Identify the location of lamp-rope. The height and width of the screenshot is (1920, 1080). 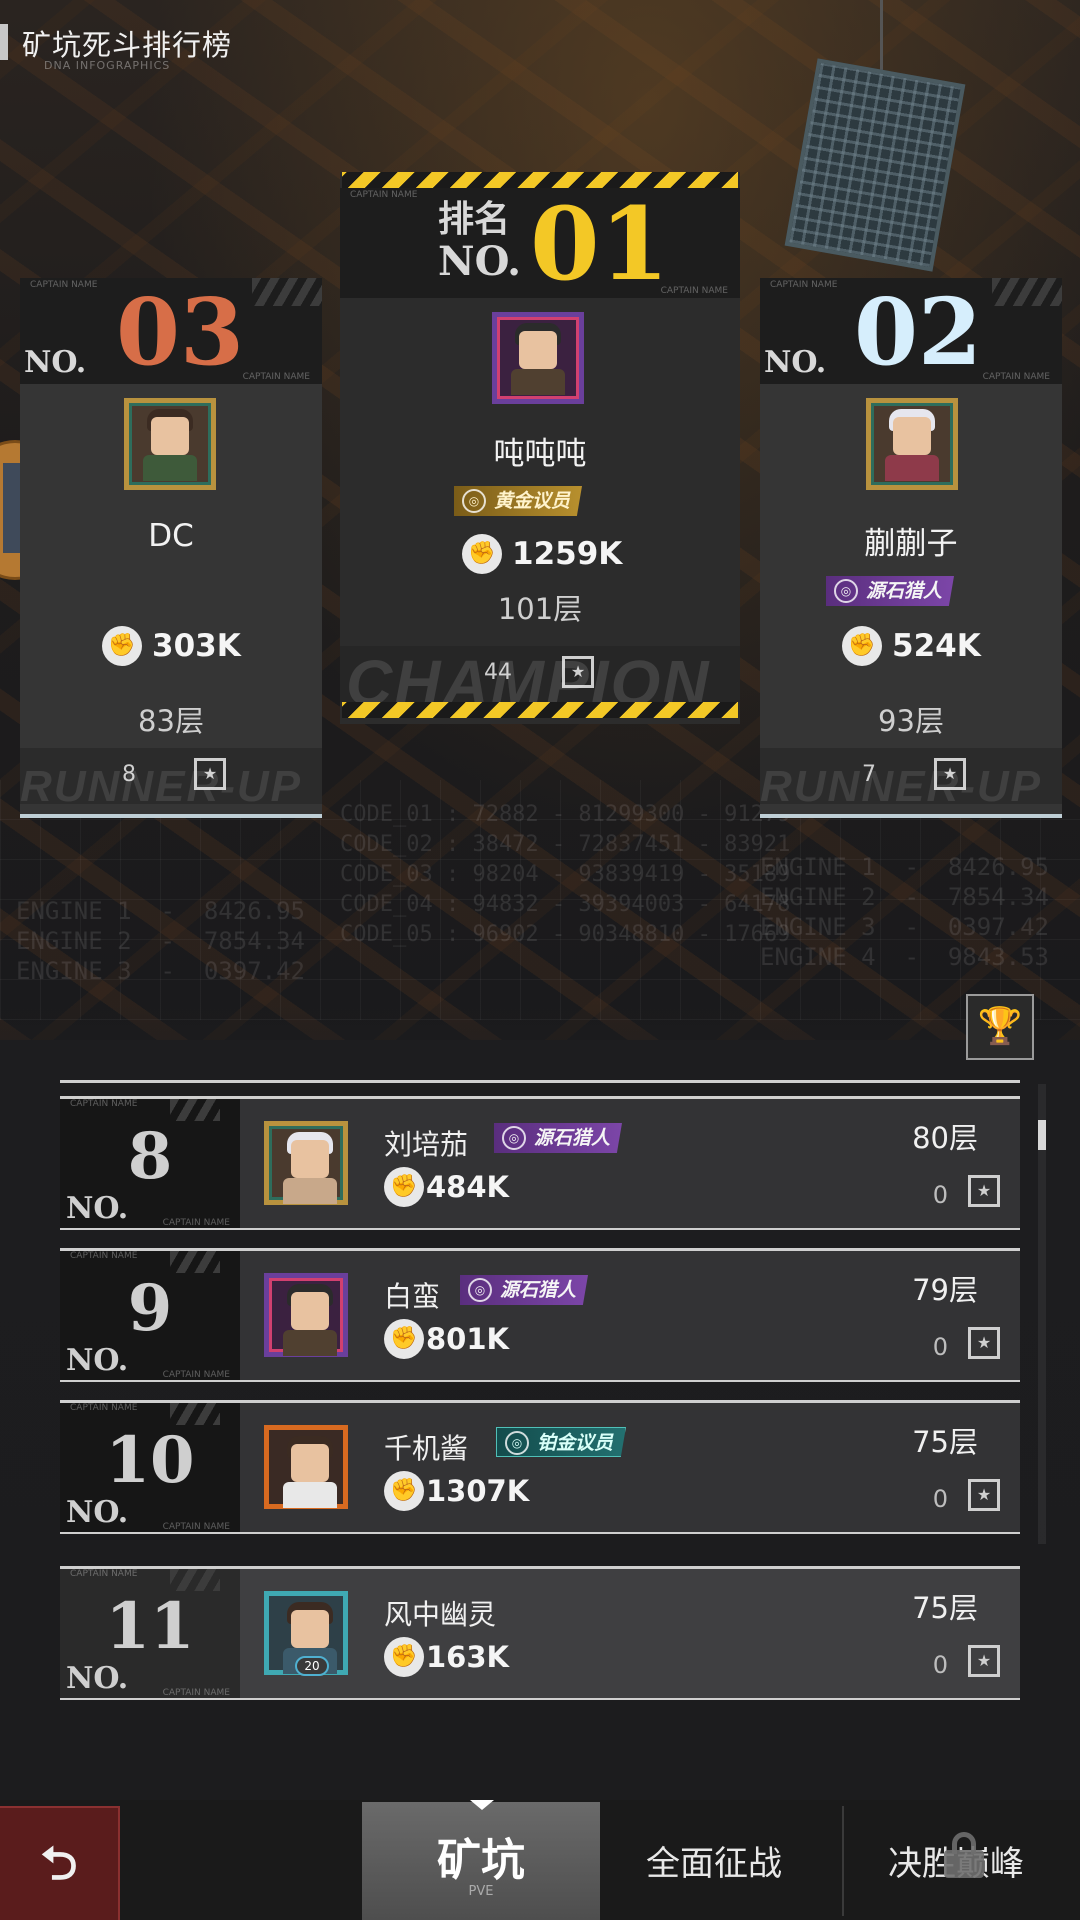
(881, 40).